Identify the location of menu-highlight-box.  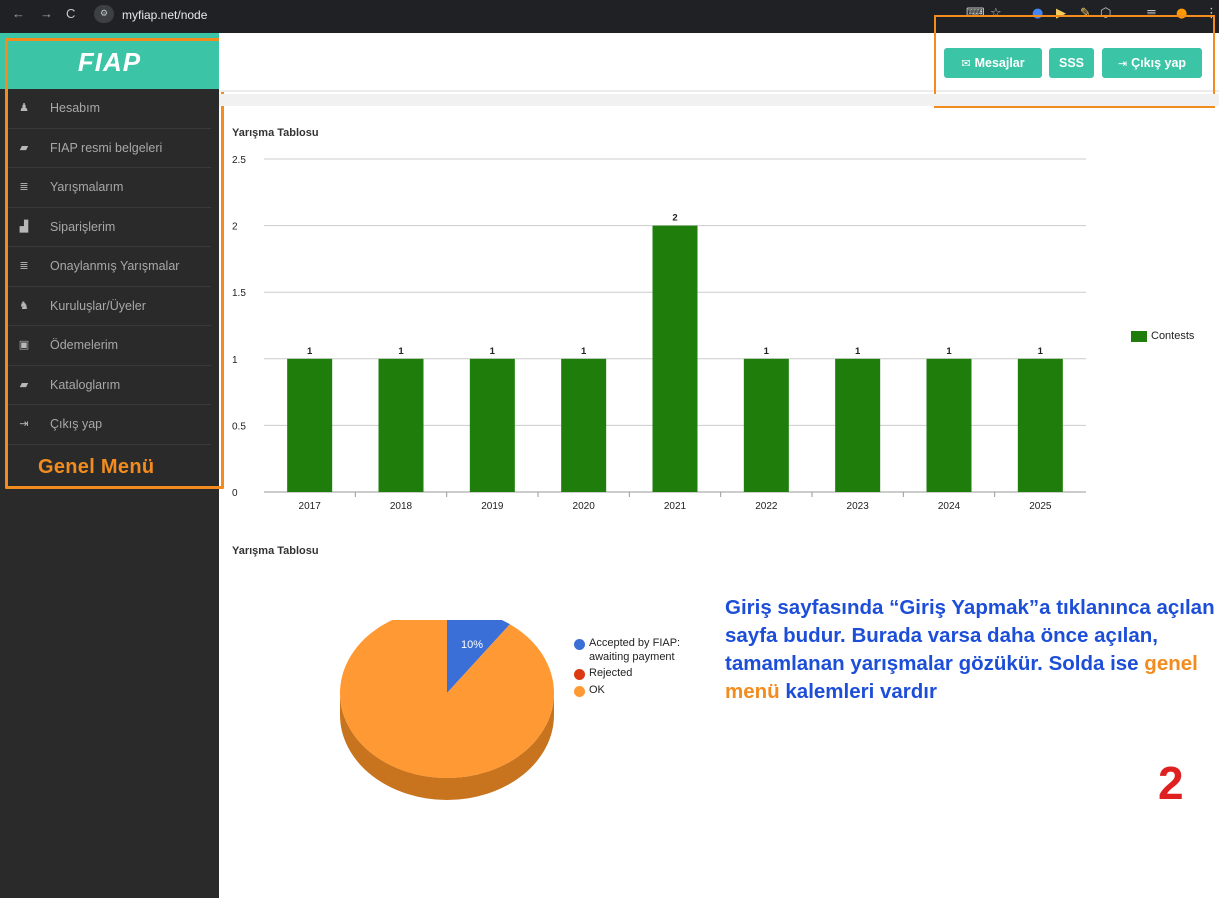
(114, 263).